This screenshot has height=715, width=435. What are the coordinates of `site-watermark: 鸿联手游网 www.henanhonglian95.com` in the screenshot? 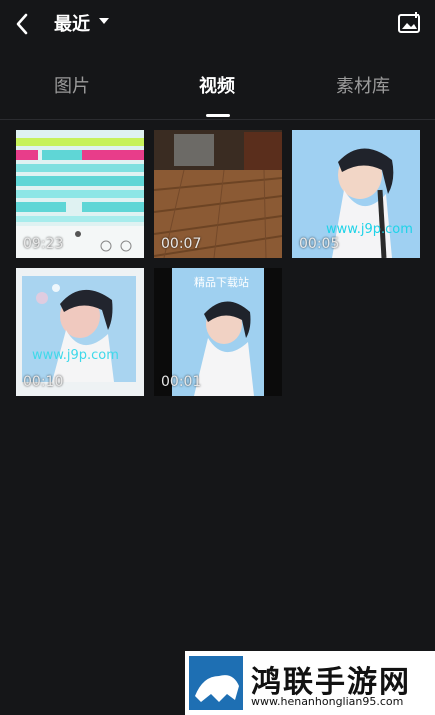 It's located at (310, 683).